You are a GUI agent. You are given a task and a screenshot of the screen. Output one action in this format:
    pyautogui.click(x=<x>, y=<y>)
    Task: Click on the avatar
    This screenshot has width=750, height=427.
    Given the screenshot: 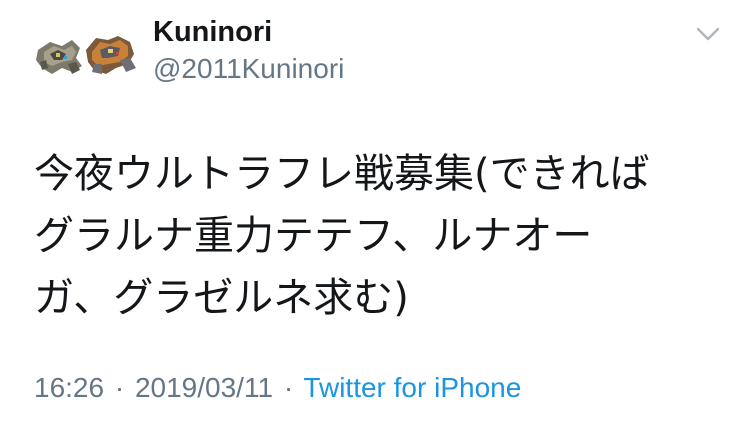 What is the action you would take?
    pyautogui.click(x=86, y=58)
    